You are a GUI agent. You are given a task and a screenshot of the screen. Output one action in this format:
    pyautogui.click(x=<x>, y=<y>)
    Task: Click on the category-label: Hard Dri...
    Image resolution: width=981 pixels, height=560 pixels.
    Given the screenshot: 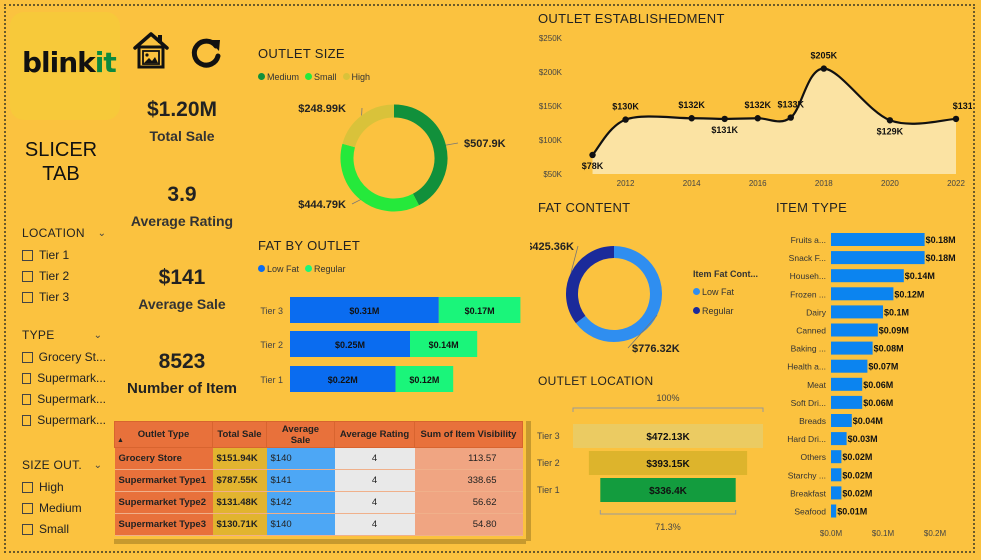 What is the action you would take?
    pyautogui.click(x=806, y=439)
    